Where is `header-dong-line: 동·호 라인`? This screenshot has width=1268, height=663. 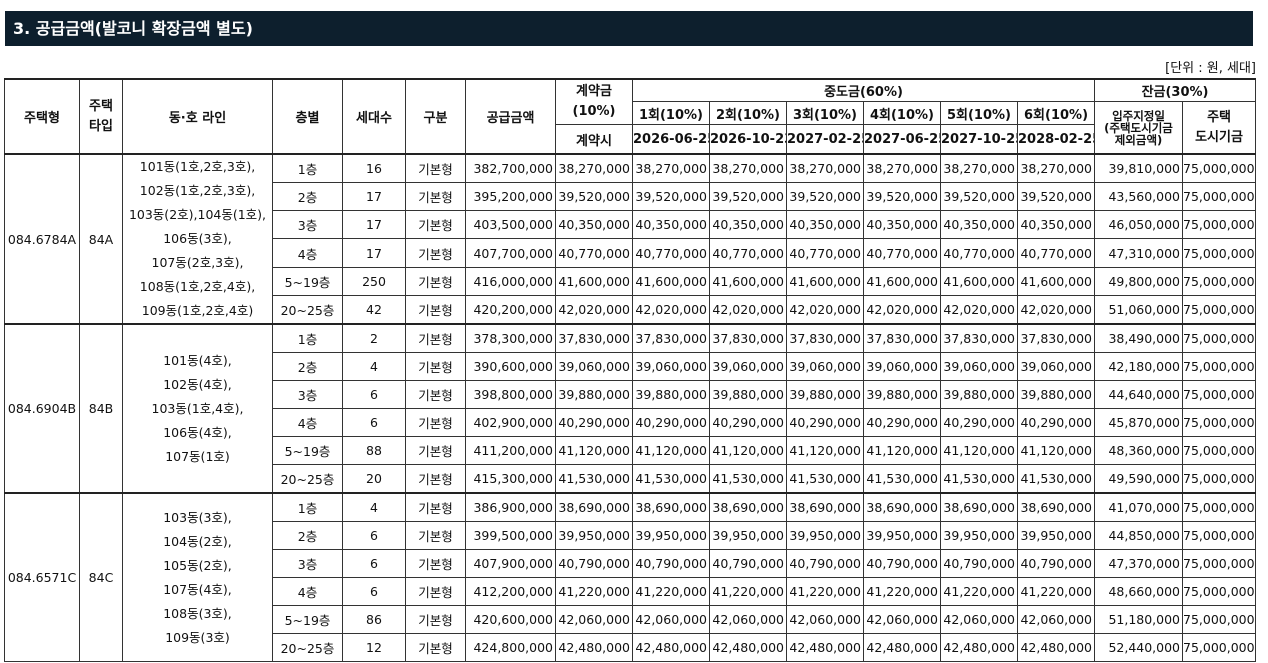
header-dong-line: 동·호 라인 is located at coordinates (197, 116).